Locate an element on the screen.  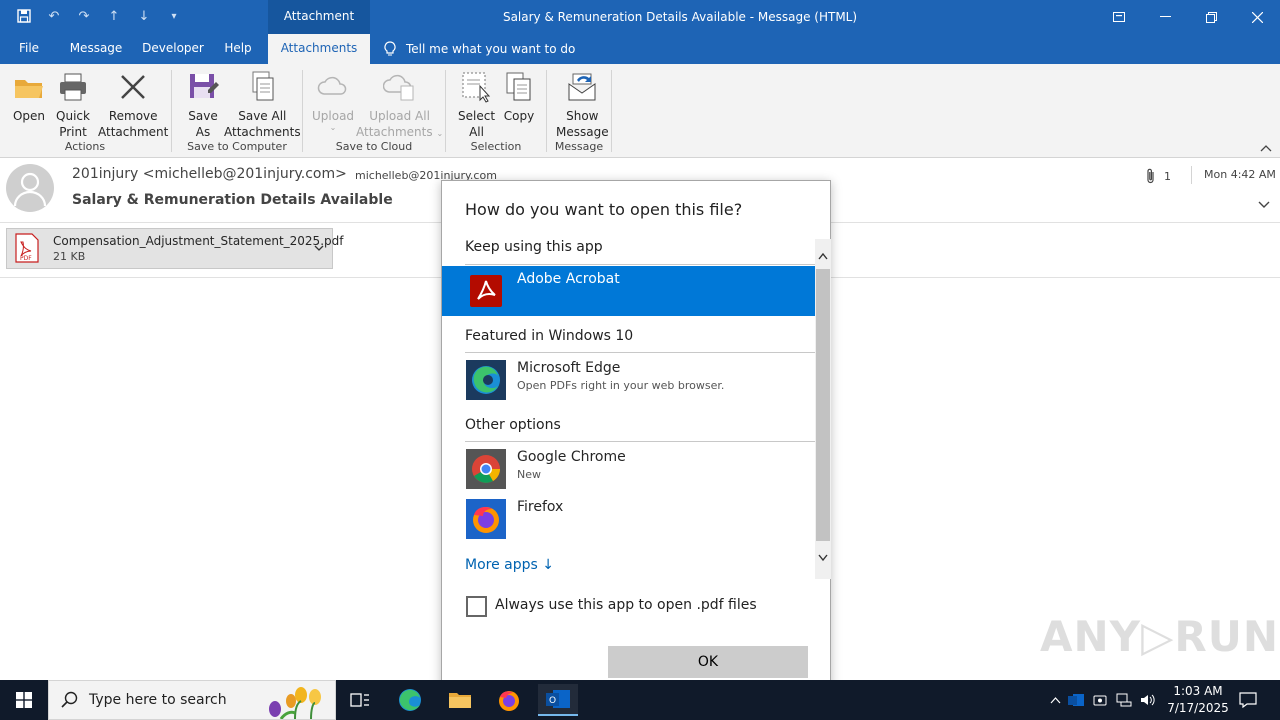
dialog-title: How do you want to open this file? is located at coordinates (604, 209).